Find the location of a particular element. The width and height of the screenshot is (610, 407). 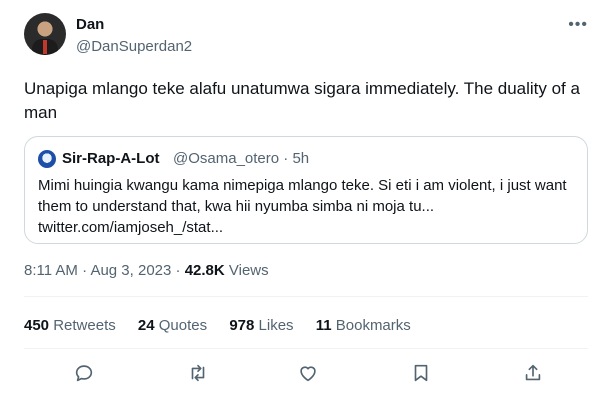

bookmarks-label: Bookmarks is located at coordinates (373, 325).